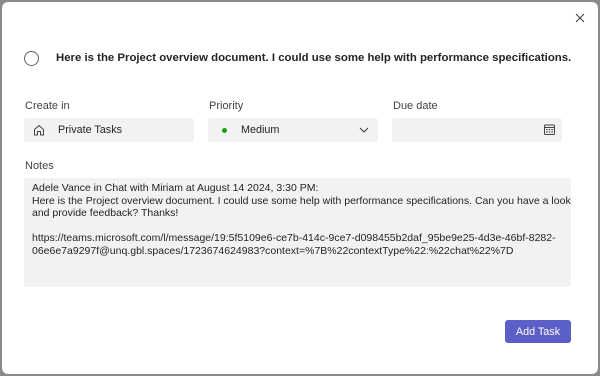 This screenshot has width=600, height=376. What do you see at coordinates (39, 166) in the screenshot?
I see `notes-label: Notes` at bounding box center [39, 166].